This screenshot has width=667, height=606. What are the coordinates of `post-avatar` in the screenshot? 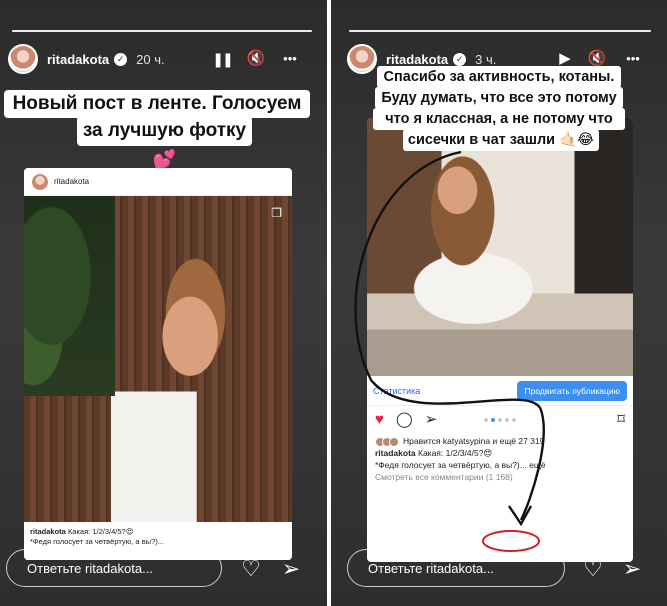 It's located at (40, 181).